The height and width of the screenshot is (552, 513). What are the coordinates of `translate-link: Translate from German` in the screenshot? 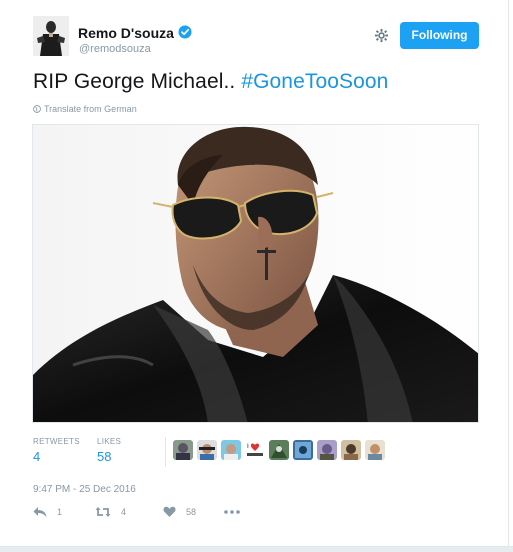 It's located at (85, 109).